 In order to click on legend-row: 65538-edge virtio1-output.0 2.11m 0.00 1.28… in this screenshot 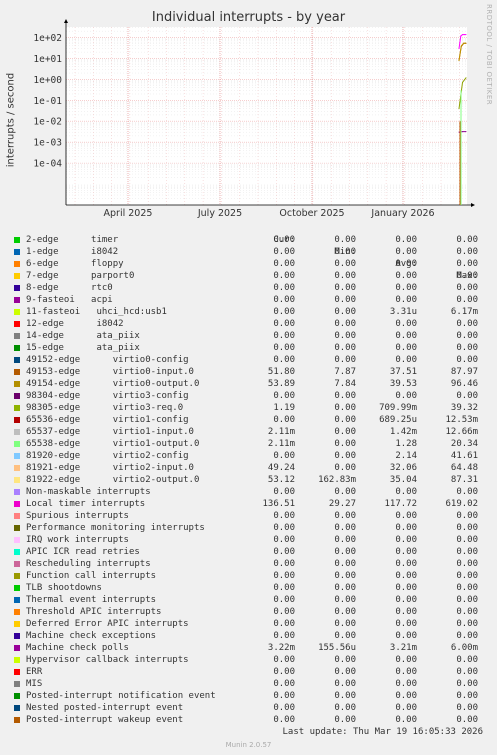, I will do `click(250, 444)`.